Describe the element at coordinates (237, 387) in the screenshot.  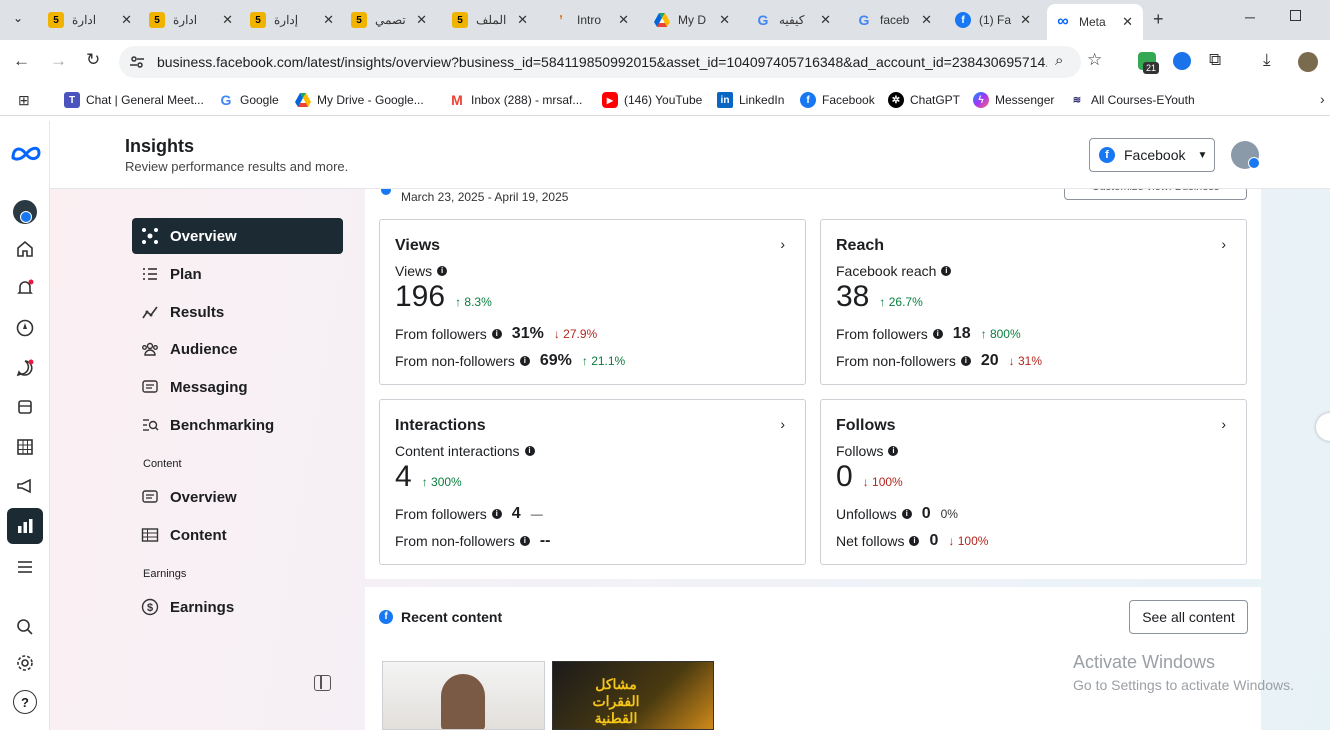
I see `nav-item-messaging: Messaging` at that location.